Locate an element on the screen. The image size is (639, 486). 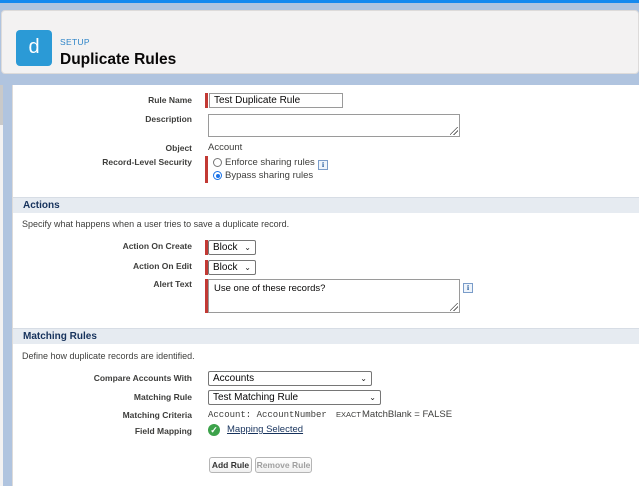
action-on-edit-select: Block ⌄ is located at coordinates (232, 267).